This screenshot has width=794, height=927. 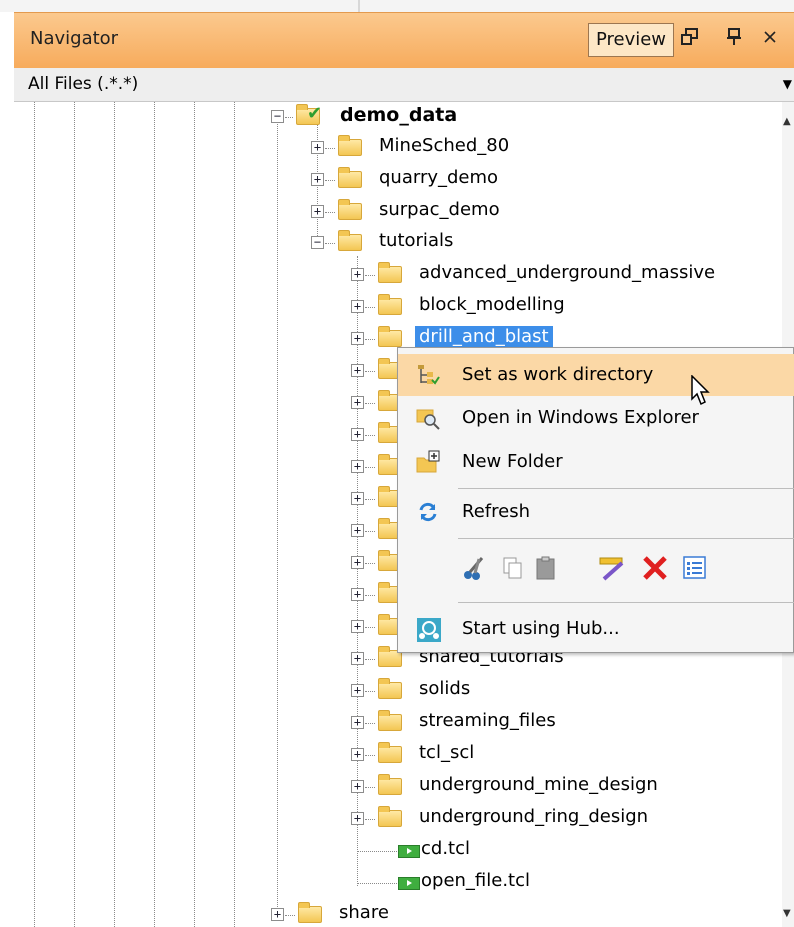 I want to click on tree-node-quarry-demo: + quarry_demo, so click(x=394, y=180).